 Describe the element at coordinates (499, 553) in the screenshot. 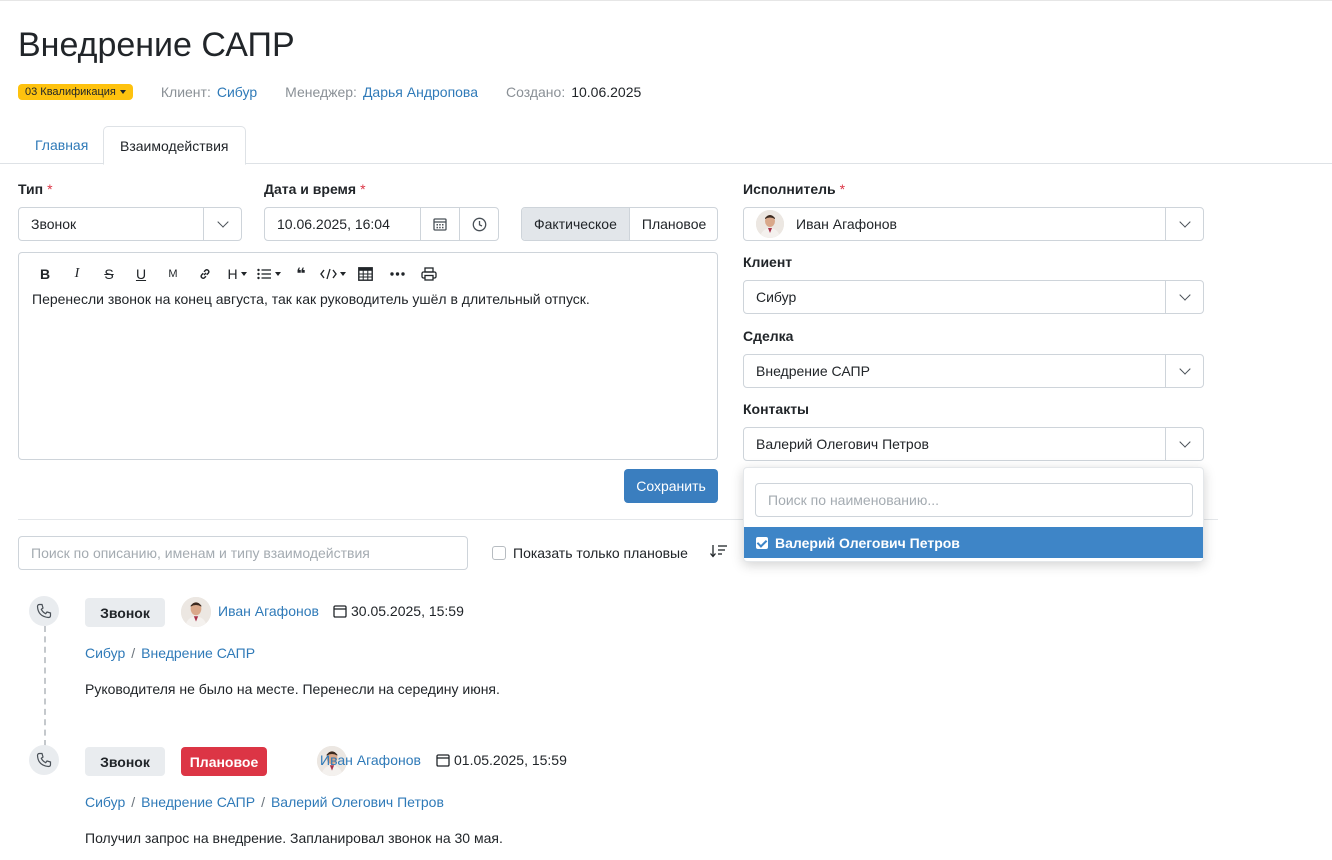

I see `planned-only-checkbox` at that location.